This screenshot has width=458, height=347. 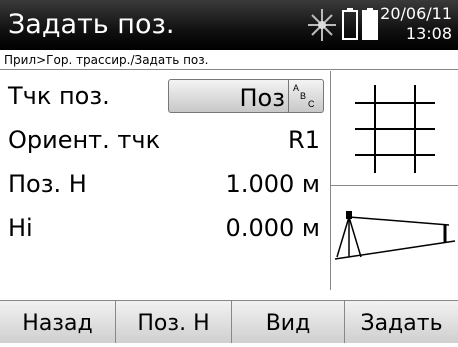 What do you see at coordinates (91, 24) in the screenshot?
I see `window-title: Задать поз.` at bounding box center [91, 24].